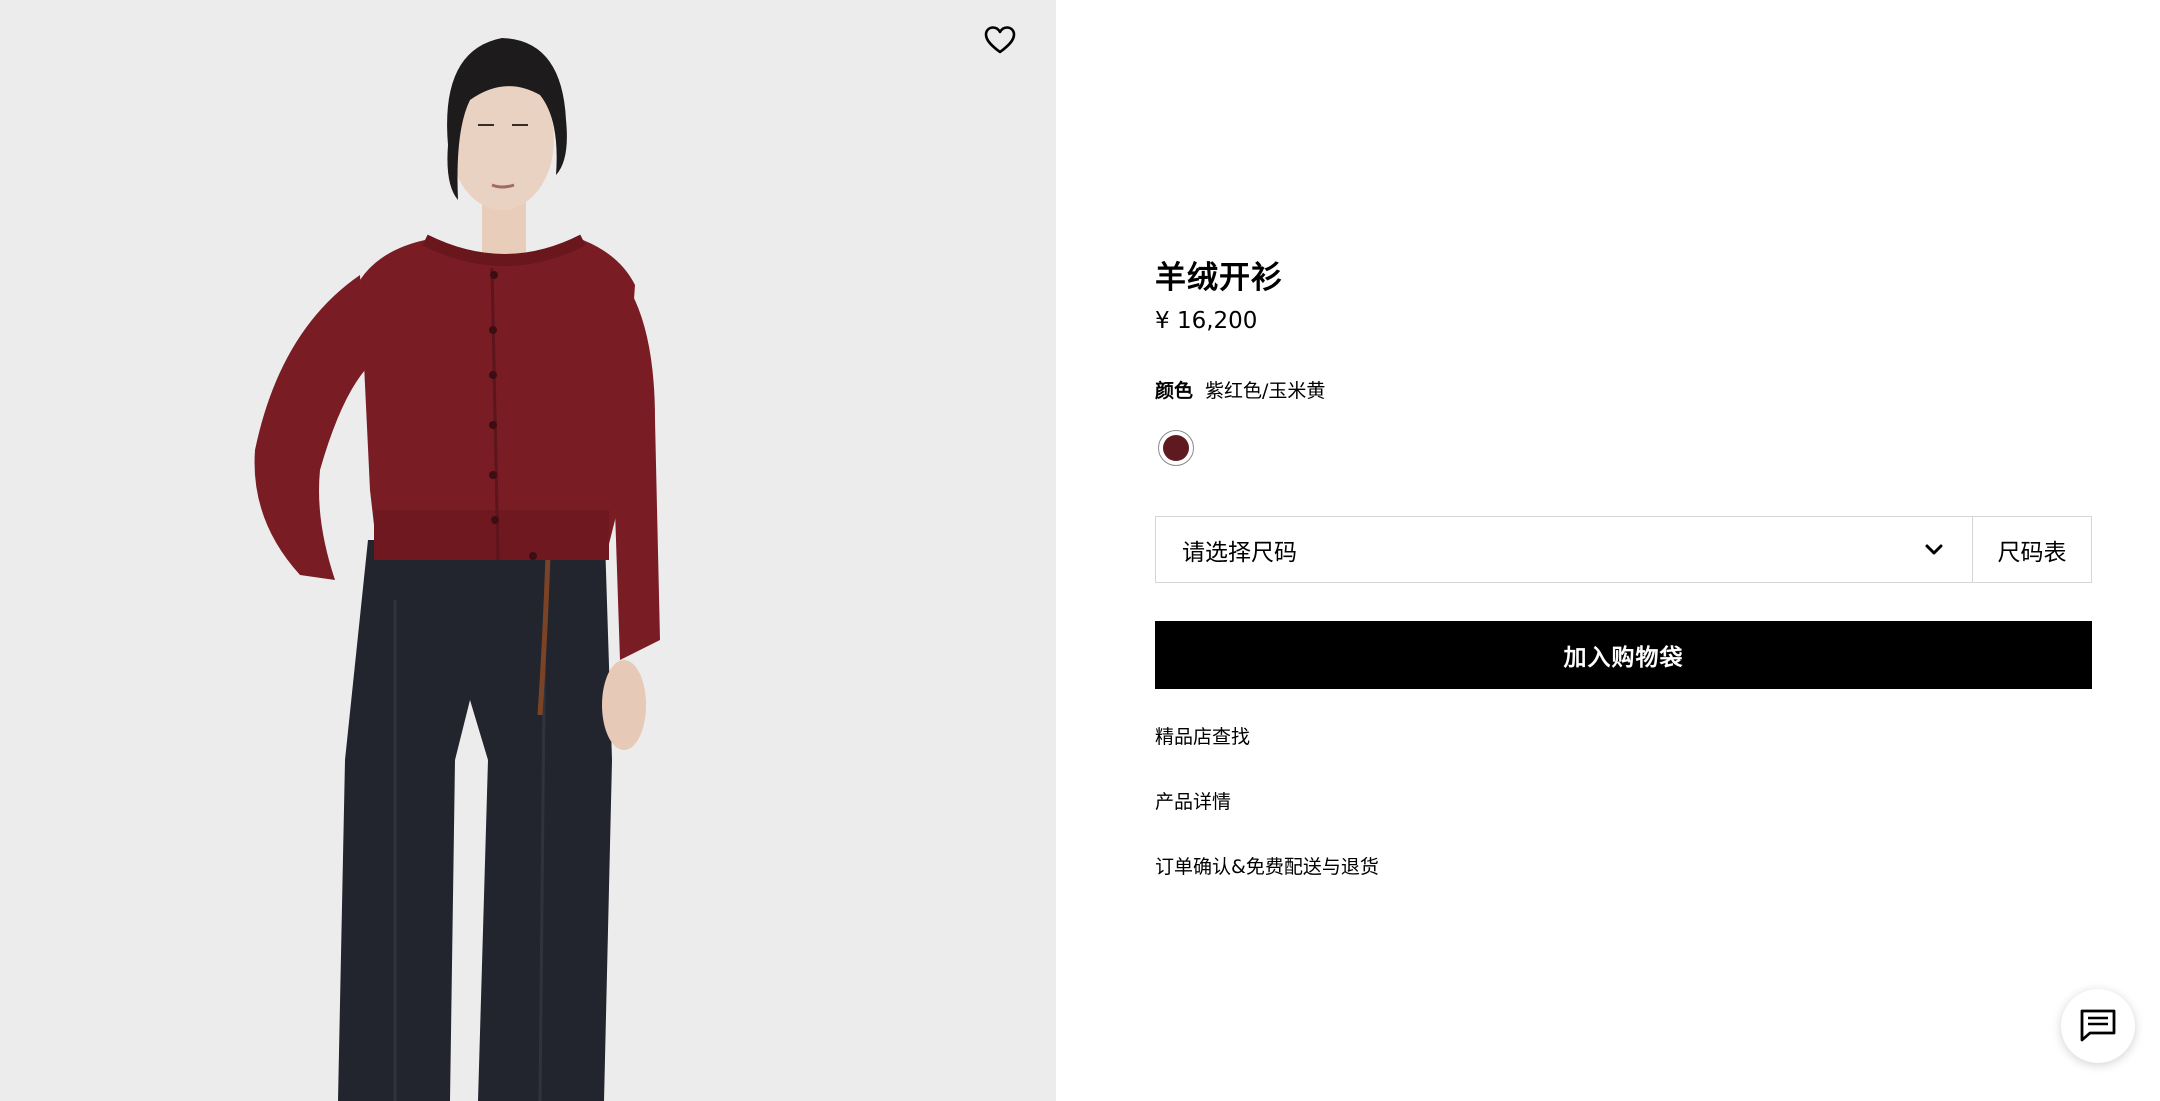  What do you see at coordinates (1206, 321) in the screenshot?
I see `product-price: ¥ 16,200` at bounding box center [1206, 321].